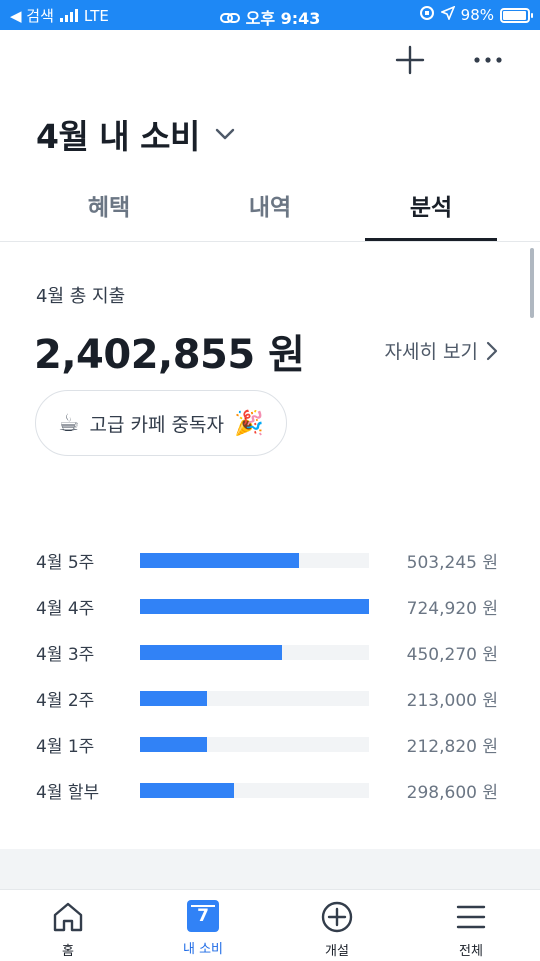 This screenshot has height=961, width=540. What do you see at coordinates (452, 655) in the screenshot?
I see `week-amount: 450,270 원` at bounding box center [452, 655].